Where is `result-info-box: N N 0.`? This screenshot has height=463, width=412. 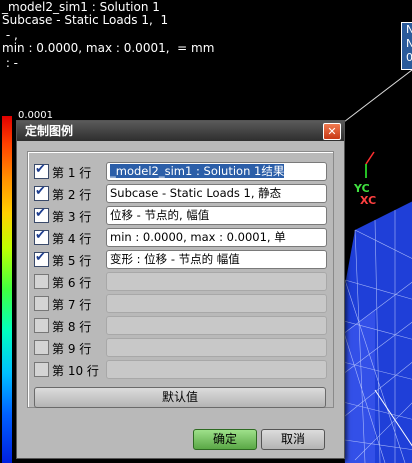
result-info-box: N N 0. is located at coordinates (406, 46).